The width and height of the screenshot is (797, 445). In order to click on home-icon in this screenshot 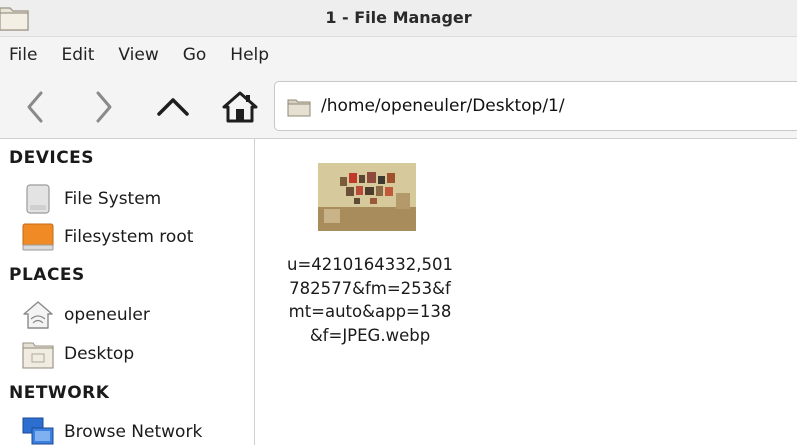, I will do `click(240, 107)`.